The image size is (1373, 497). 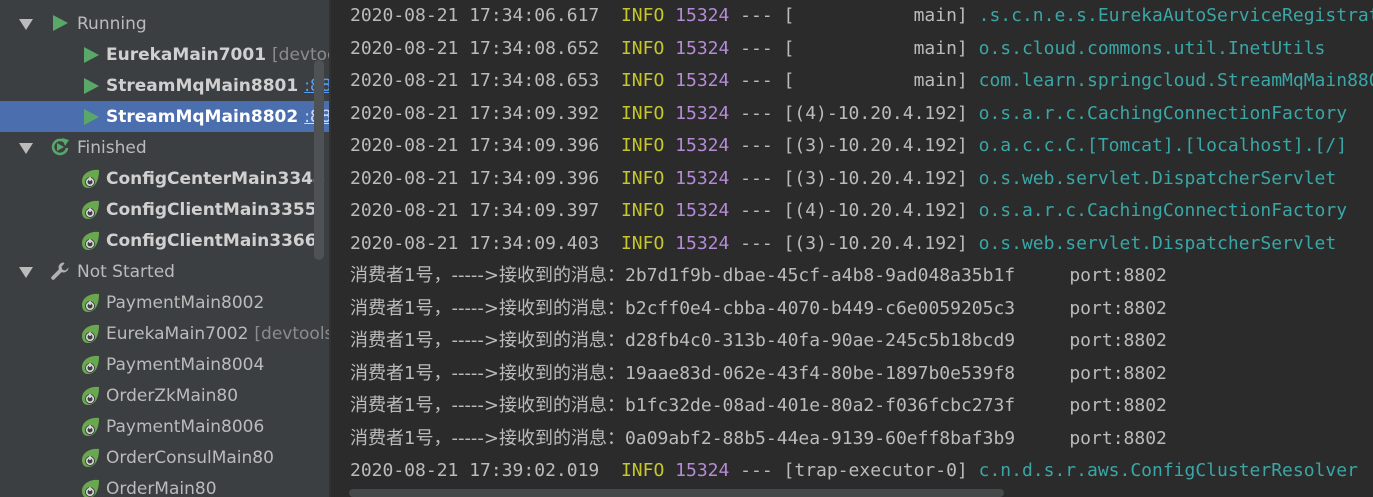 What do you see at coordinates (164, 23) in the screenshot?
I see `tree-group-running: Running` at bounding box center [164, 23].